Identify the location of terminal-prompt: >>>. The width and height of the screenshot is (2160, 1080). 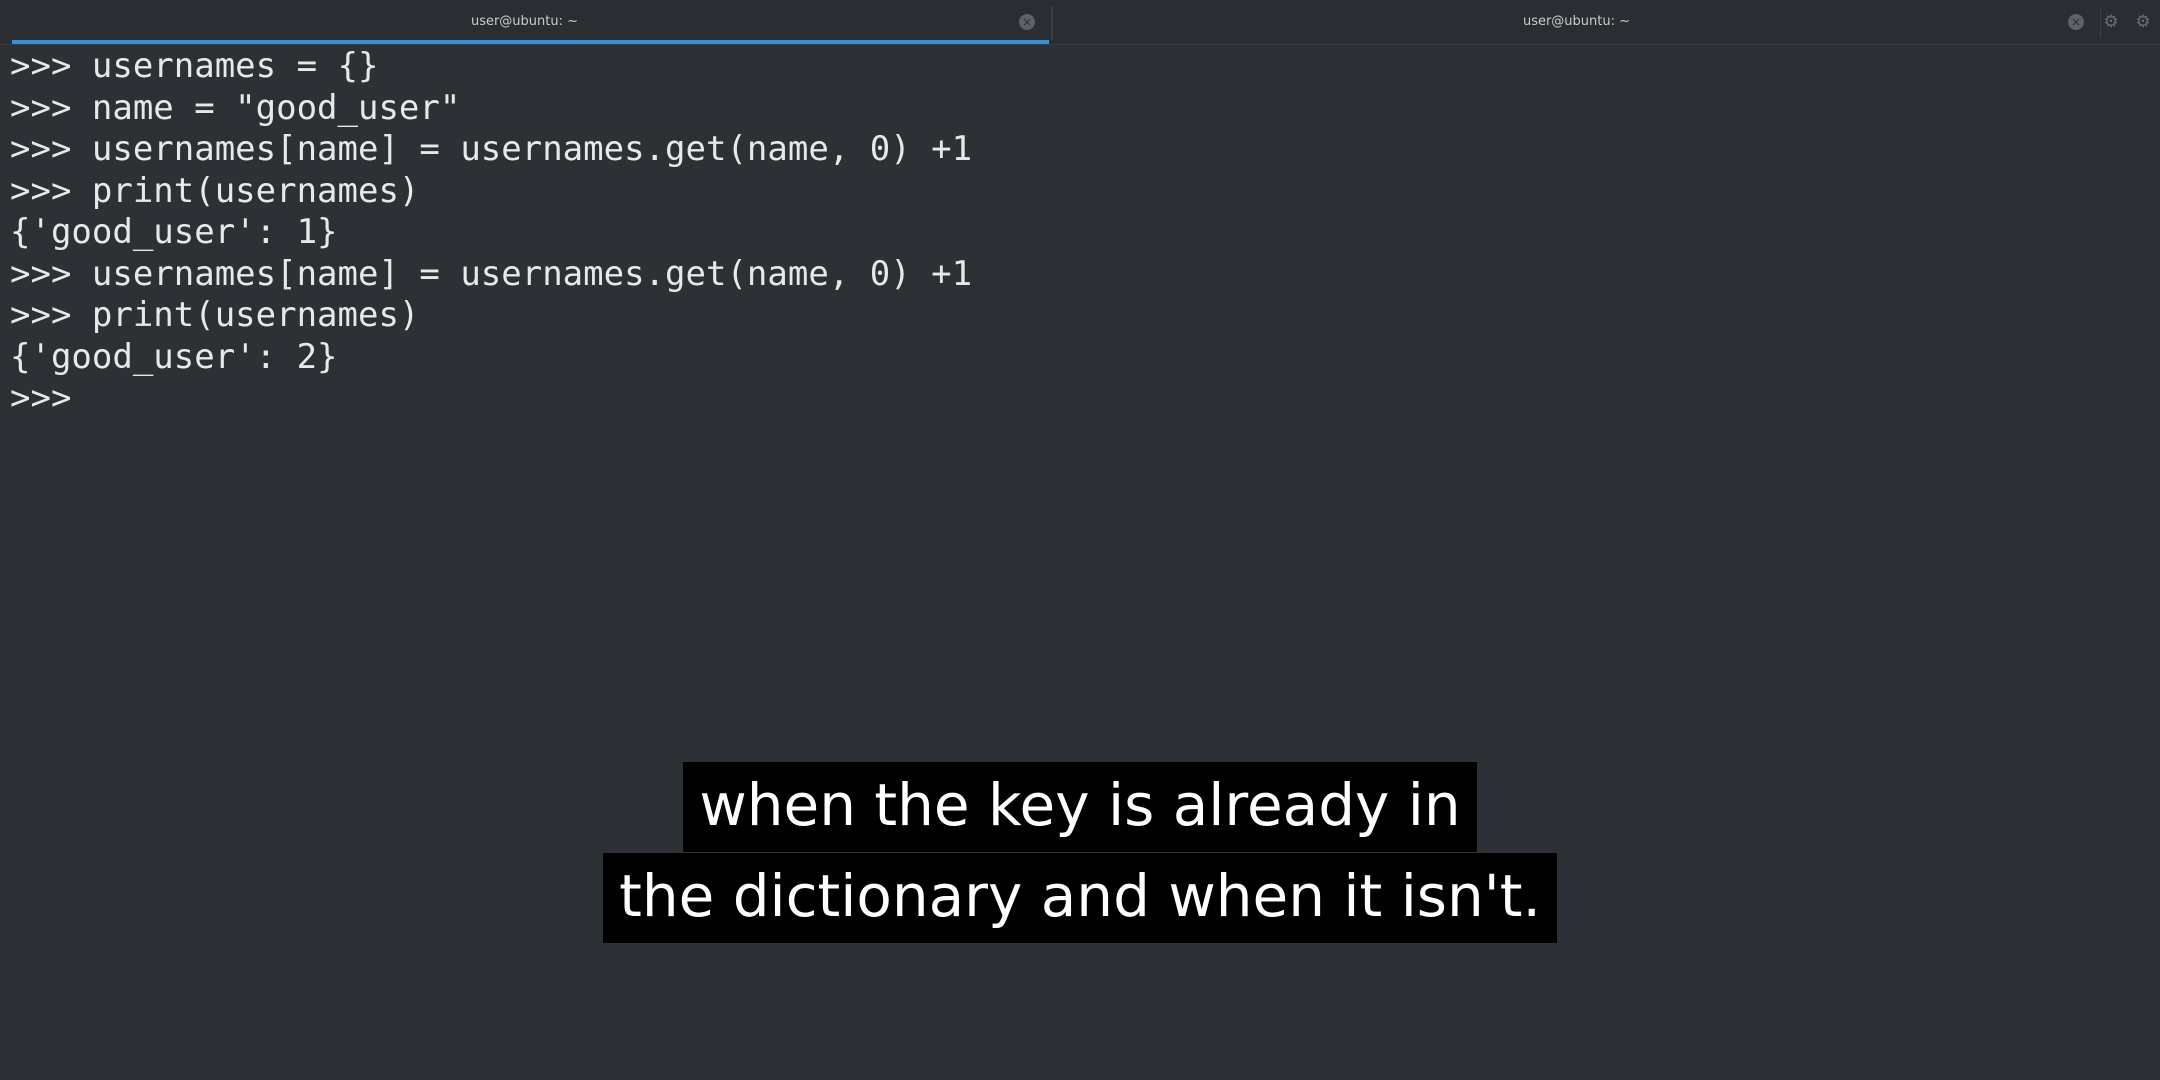
(1080, 399).